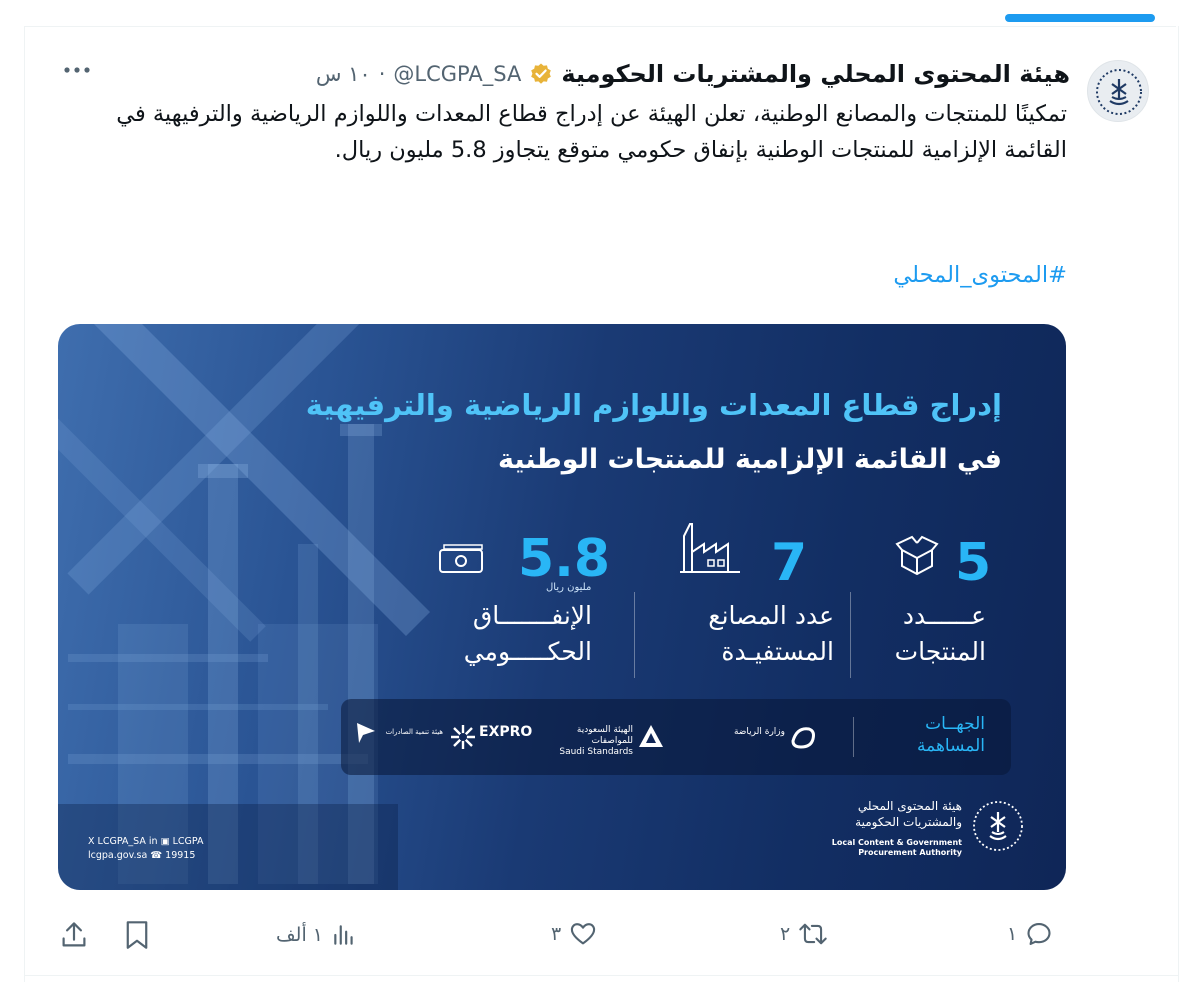 The image size is (1200, 982). I want to click on export-authority-logo, so click(366, 733).